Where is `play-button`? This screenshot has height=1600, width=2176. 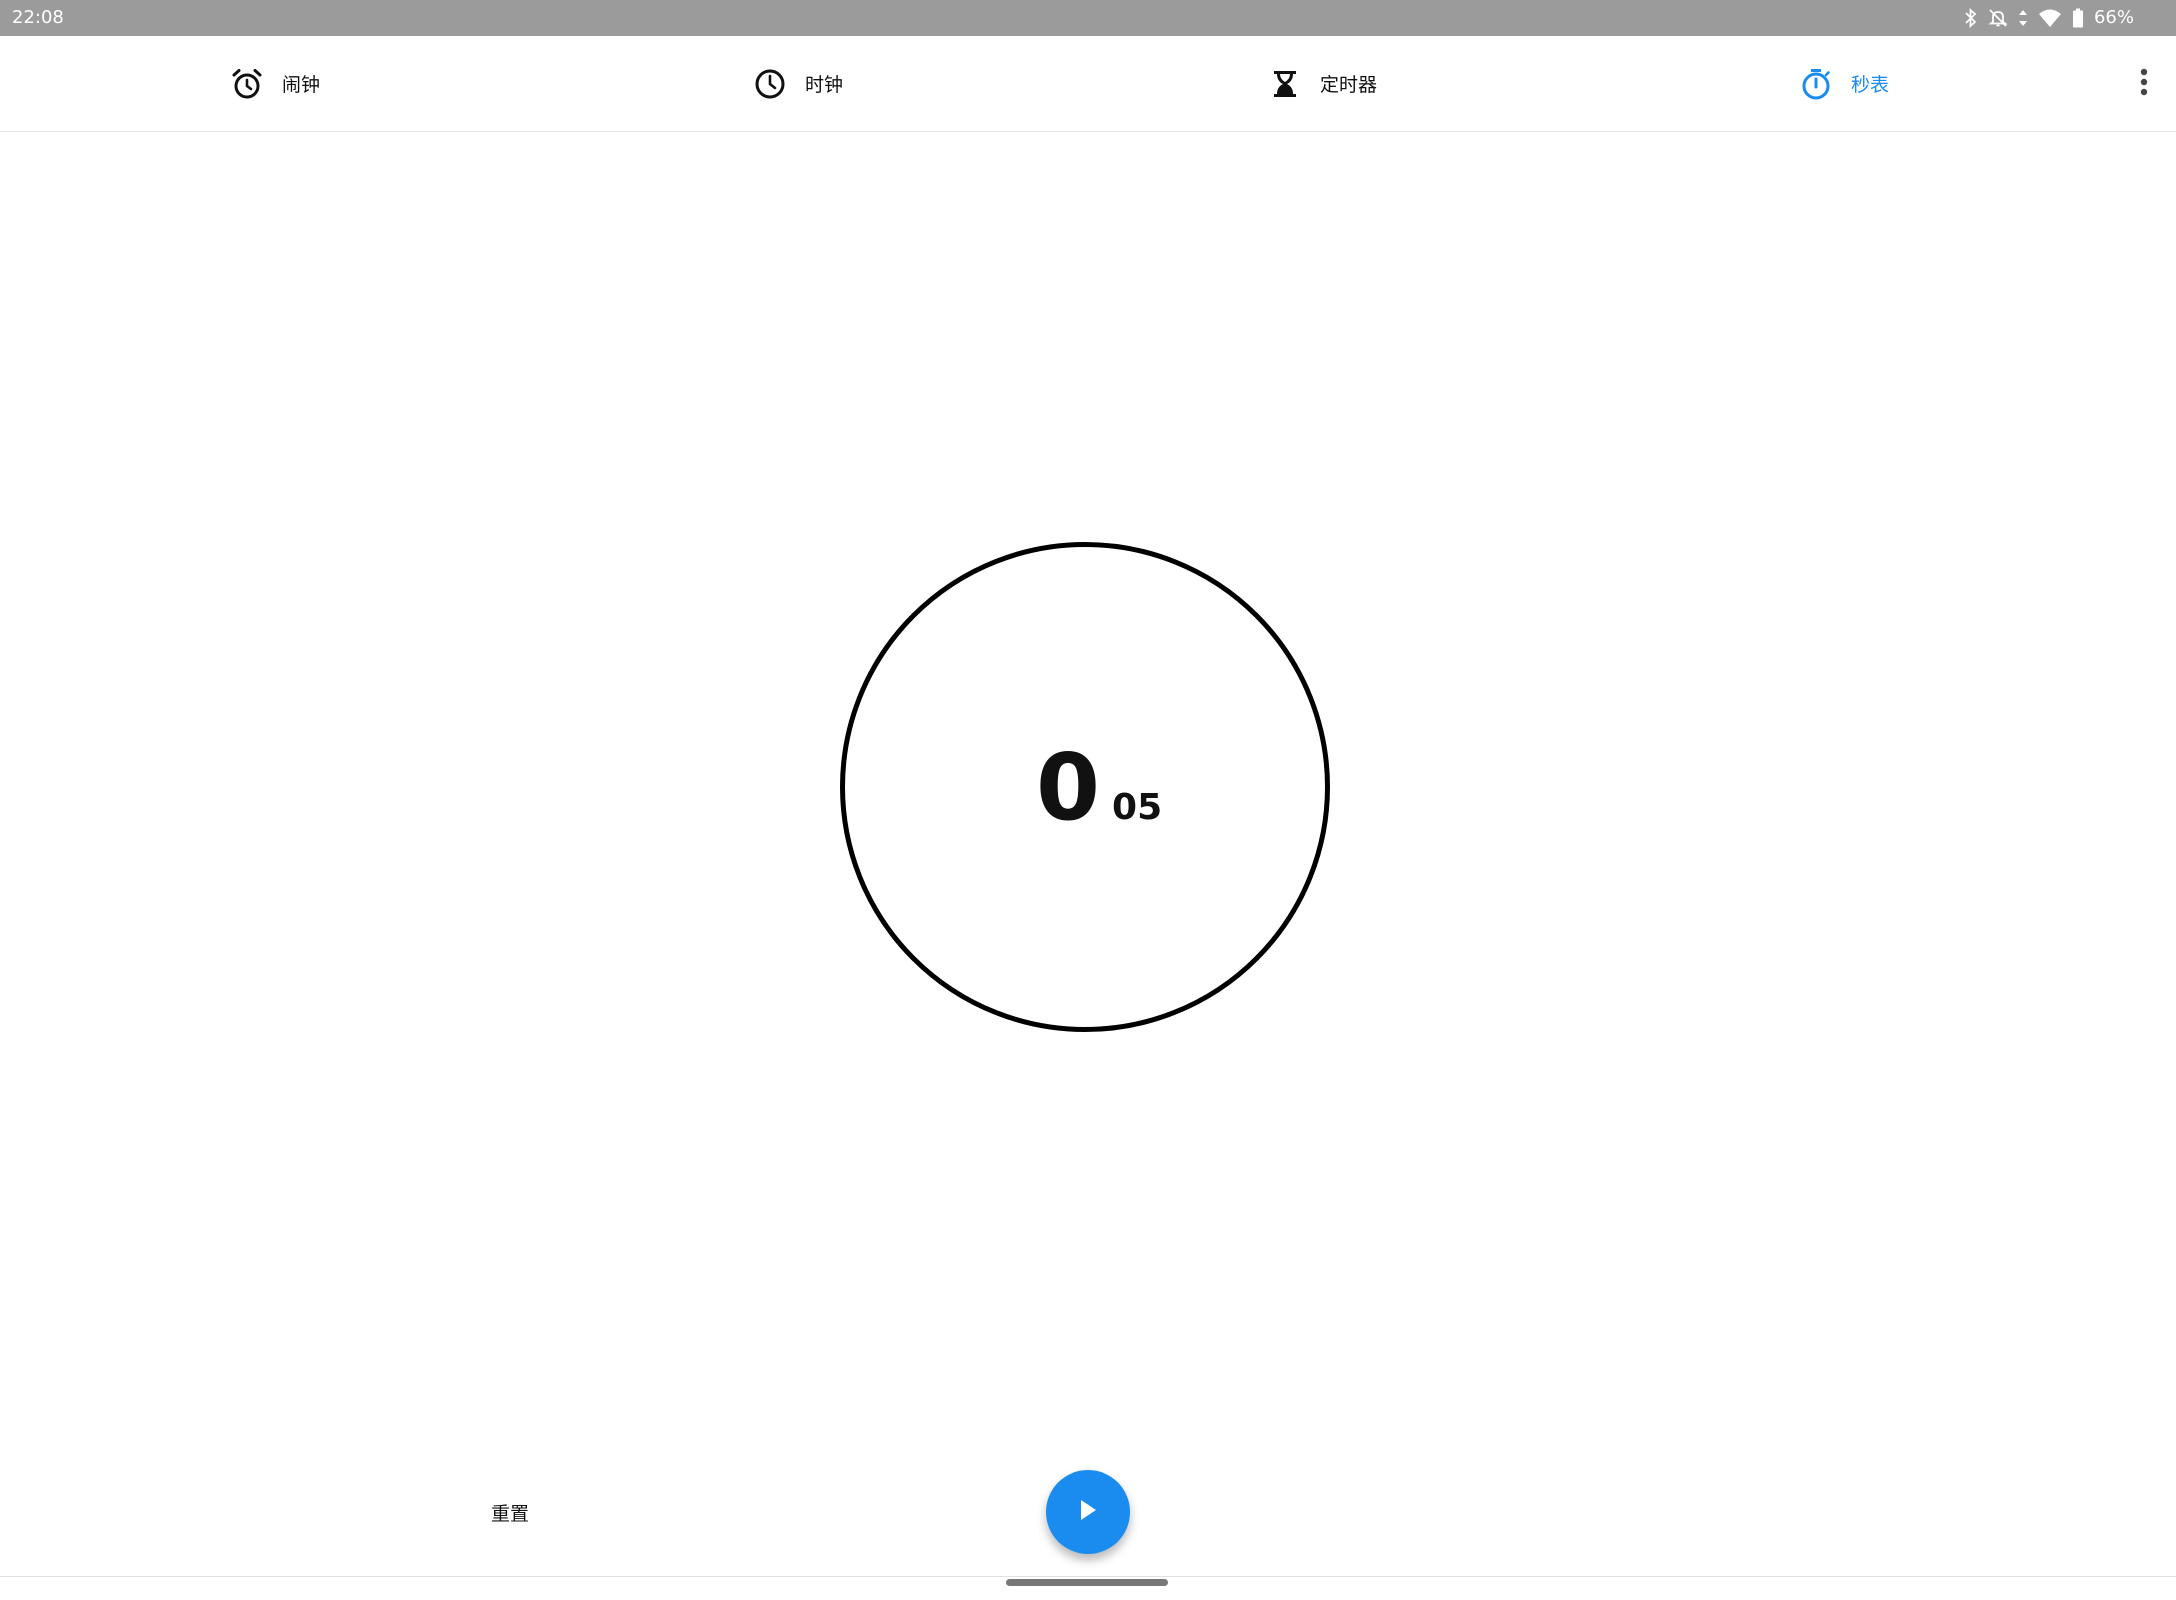
play-button is located at coordinates (1088, 1512).